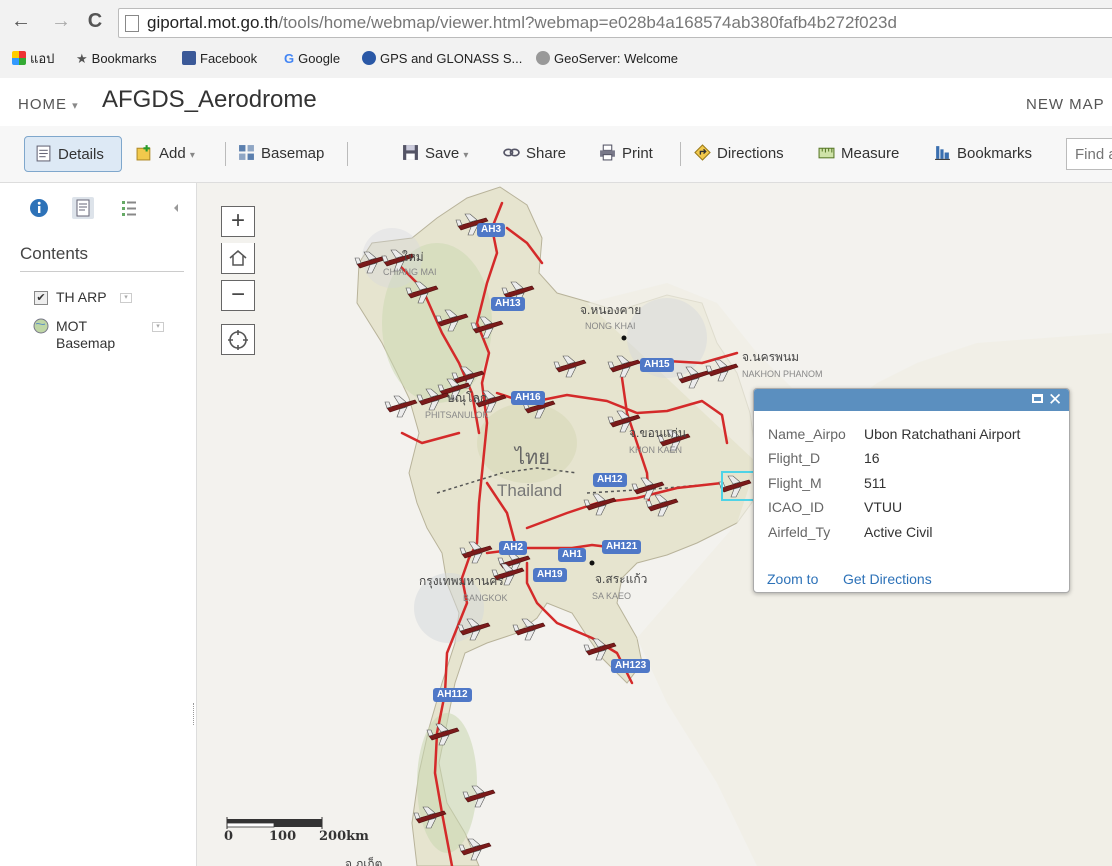 This screenshot has height=866, width=1112. Describe the element at coordinates (21, 21) in the screenshot. I see `back-button: ←` at that location.